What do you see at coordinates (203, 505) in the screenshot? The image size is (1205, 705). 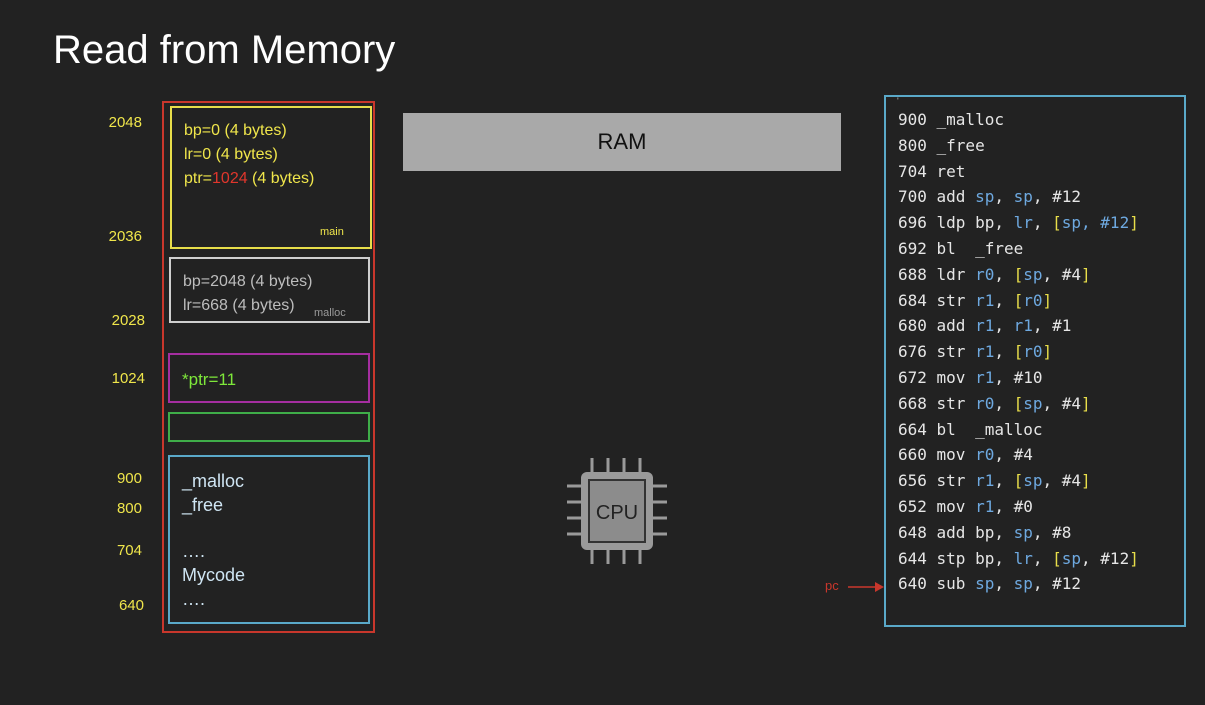 I see `code-region-line: _free` at bounding box center [203, 505].